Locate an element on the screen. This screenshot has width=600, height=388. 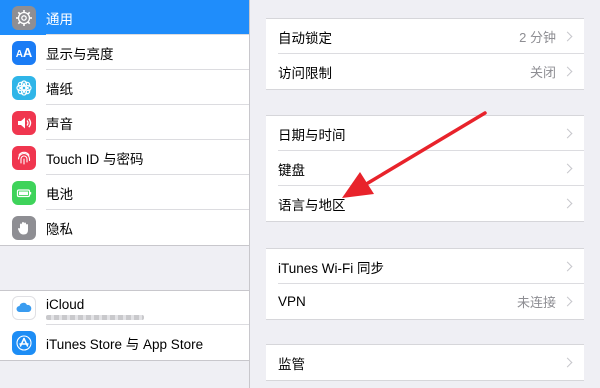
wallpaper-flower-icon is located at coordinates (24, 87).